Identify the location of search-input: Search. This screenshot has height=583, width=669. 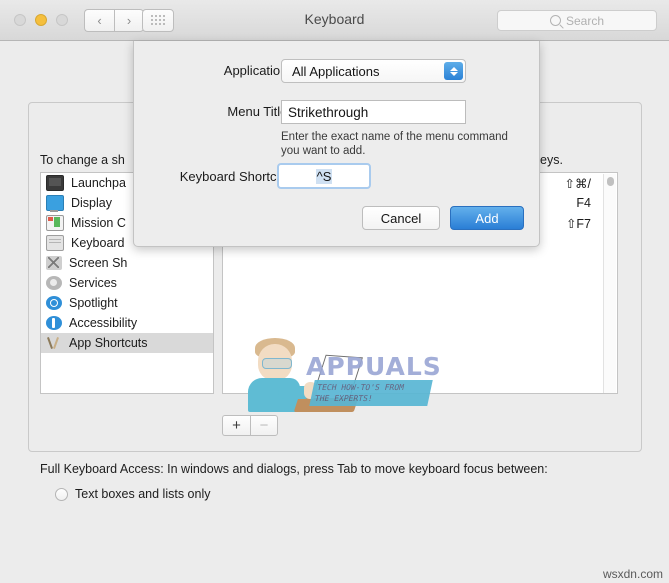
(577, 20).